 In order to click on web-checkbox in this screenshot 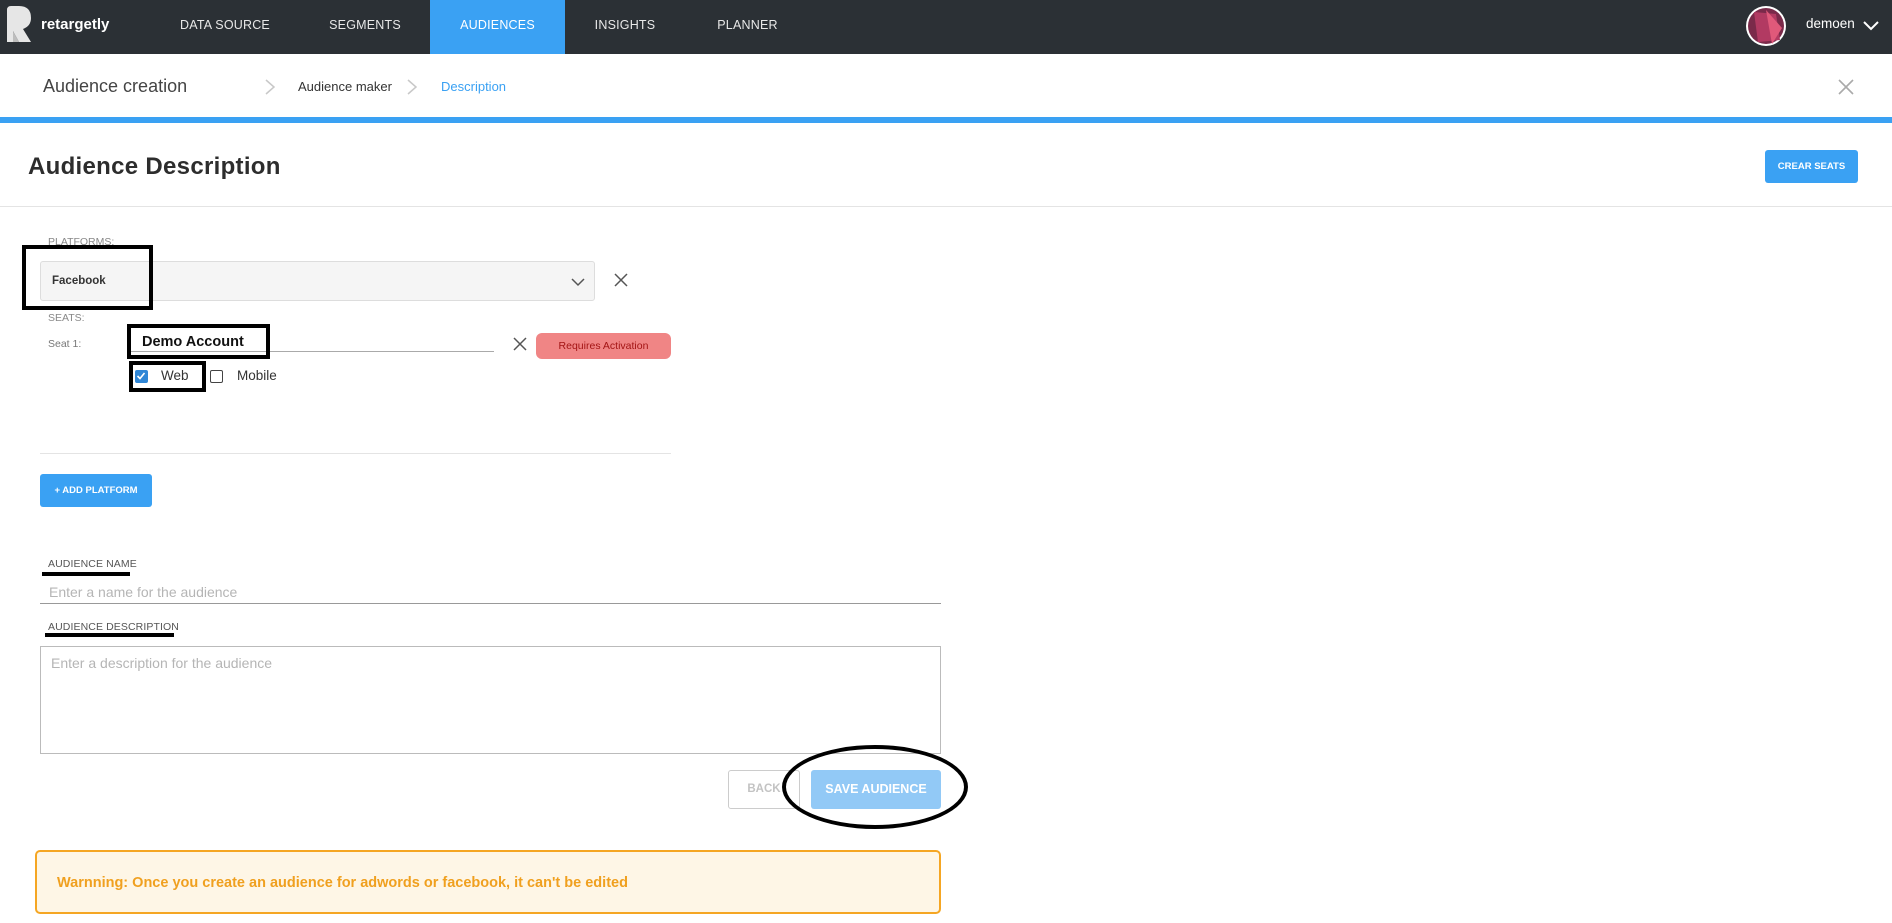, I will do `click(141, 376)`.